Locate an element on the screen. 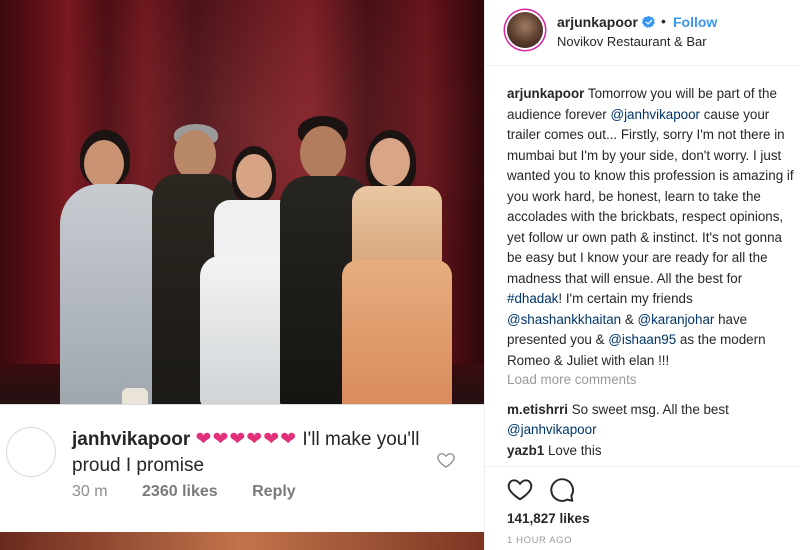 The height and width of the screenshot is (550, 800). comment-avatar is located at coordinates (31, 452).